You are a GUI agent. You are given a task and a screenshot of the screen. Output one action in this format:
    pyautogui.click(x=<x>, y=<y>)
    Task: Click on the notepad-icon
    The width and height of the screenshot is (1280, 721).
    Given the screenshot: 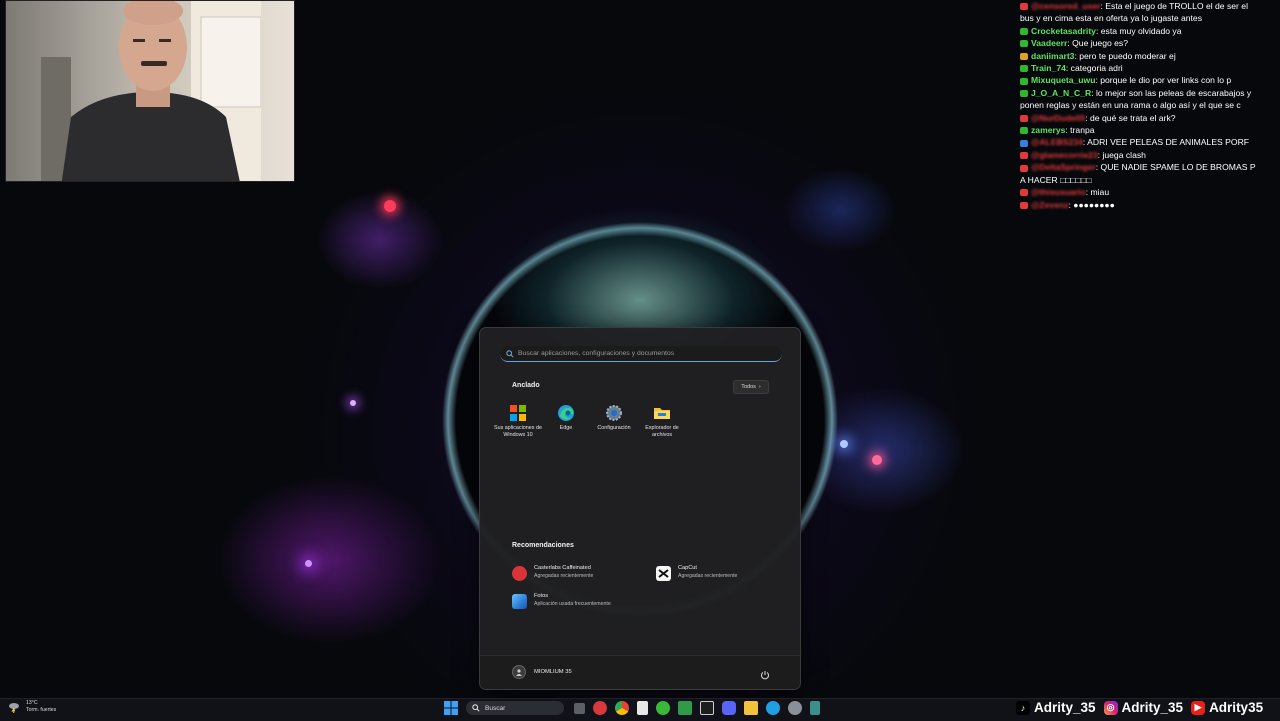 What is the action you would take?
    pyautogui.click(x=642, y=708)
    